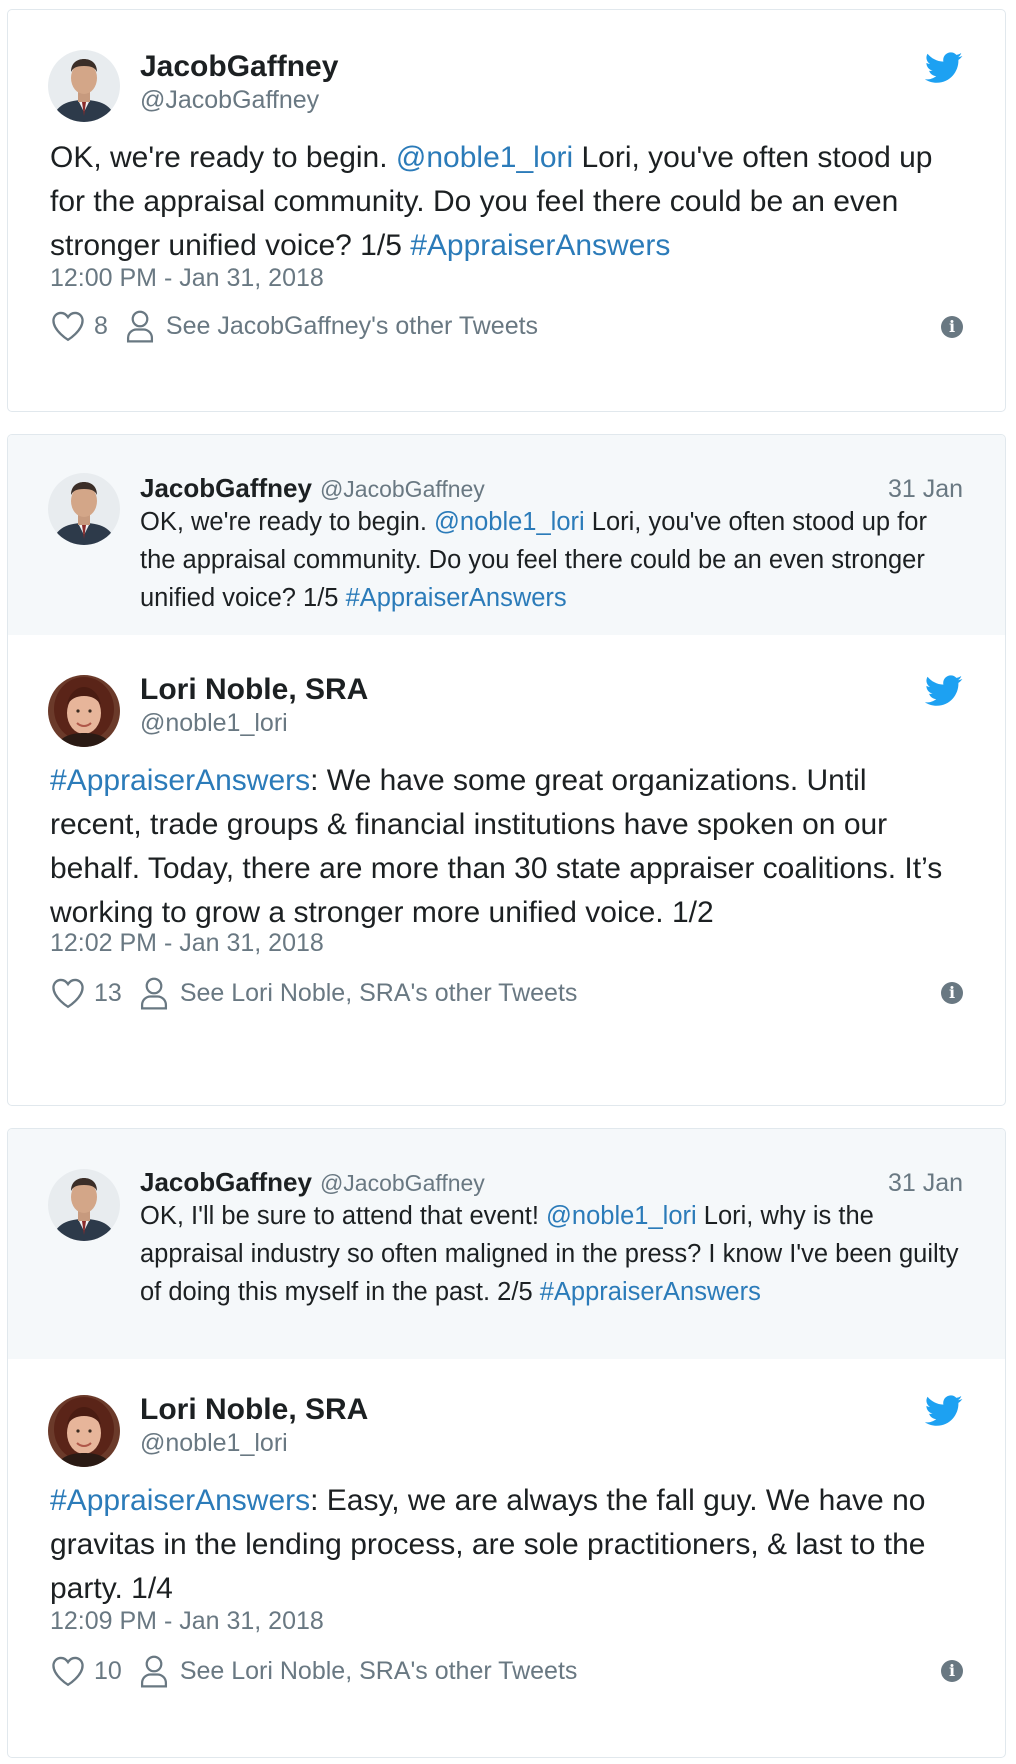 The width and height of the screenshot is (1016, 1764). What do you see at coordinates (187, 1621) in the screenshot?
I see `tweet-timestamp: 12:09 PM - Jan 31, 2018` at bounding box center [187, 1621].